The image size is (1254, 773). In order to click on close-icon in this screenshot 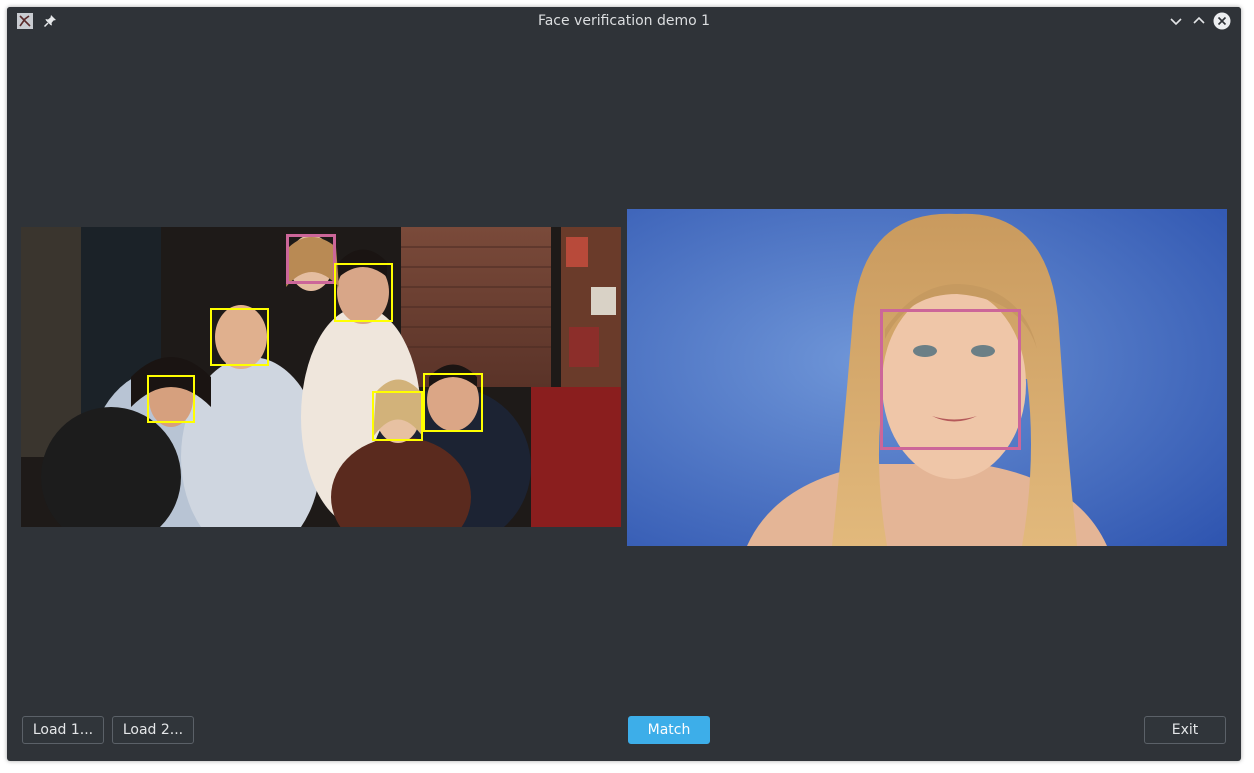, I will do `click(1222, 21)`.